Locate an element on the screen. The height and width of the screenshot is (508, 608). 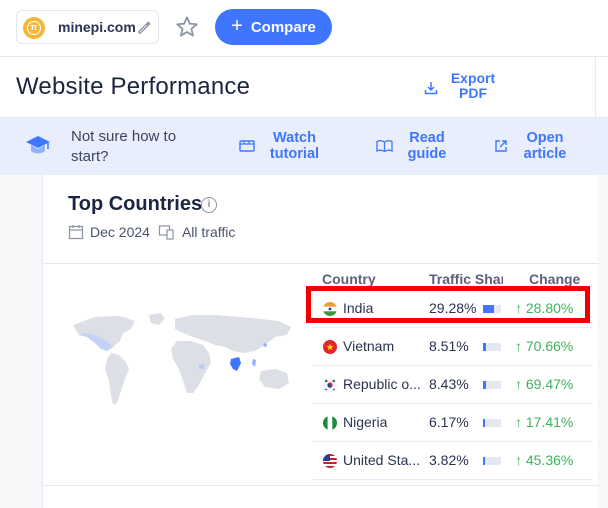
table-row: United Sta... 3.82% ↑ 45.36% is located at coordinates (453, 461).